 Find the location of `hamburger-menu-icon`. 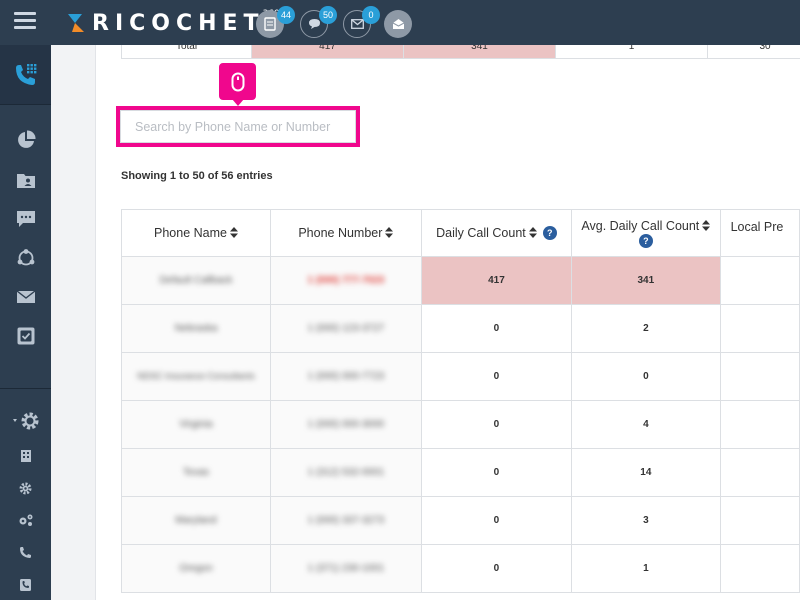

hamburger-menu-icon is located at coordinates (25, 22).